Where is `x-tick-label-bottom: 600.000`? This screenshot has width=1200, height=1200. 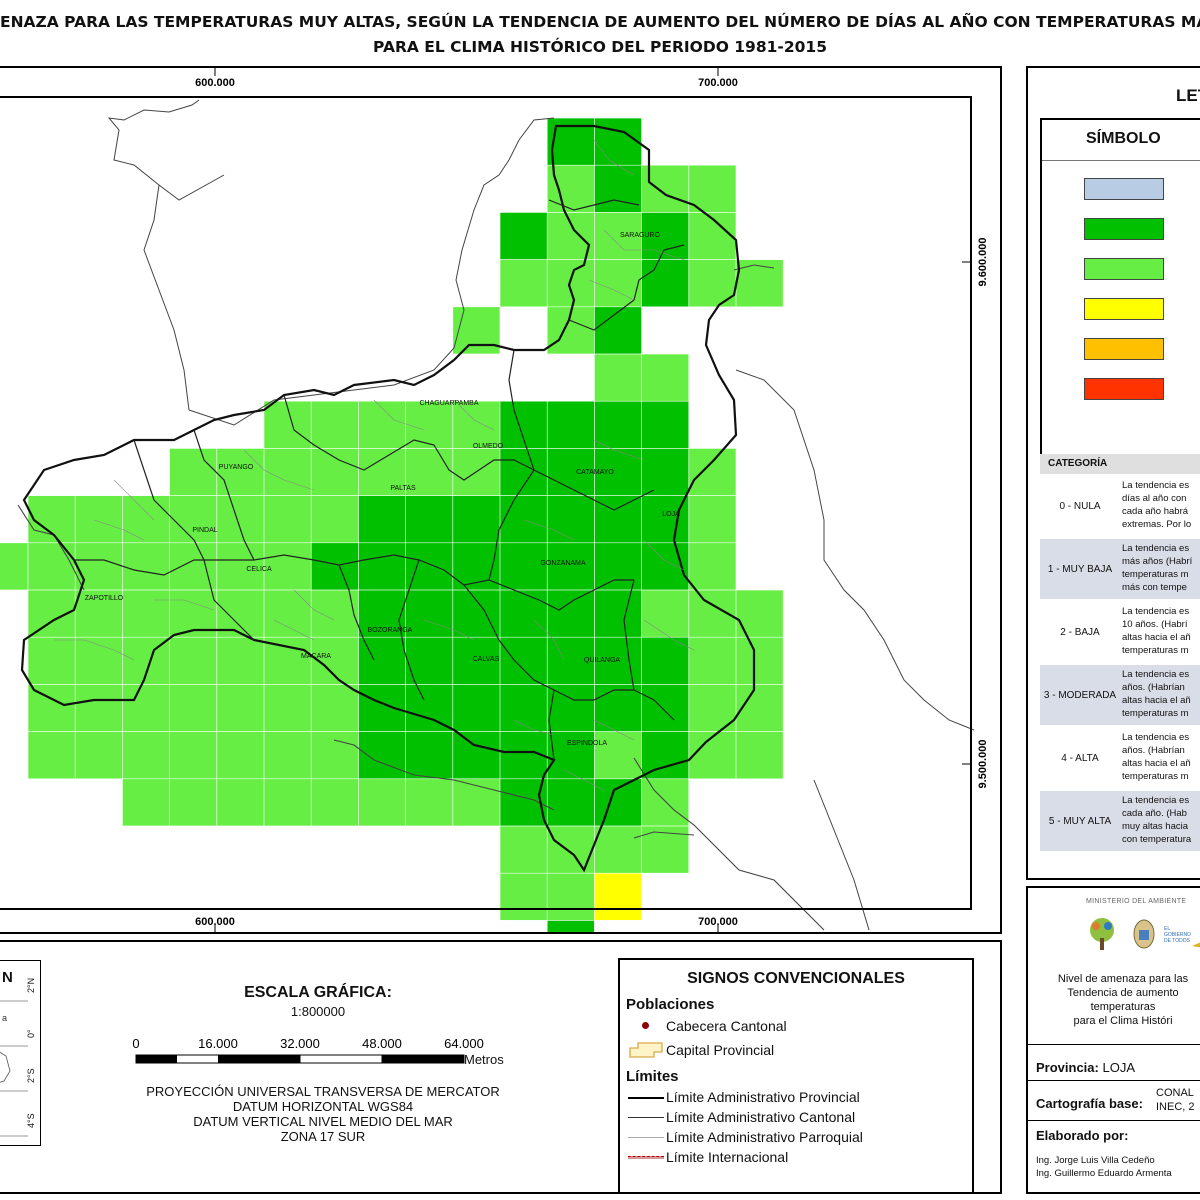
x-tick-label-bottom: 600.000 is located at coordinates (215, 922).